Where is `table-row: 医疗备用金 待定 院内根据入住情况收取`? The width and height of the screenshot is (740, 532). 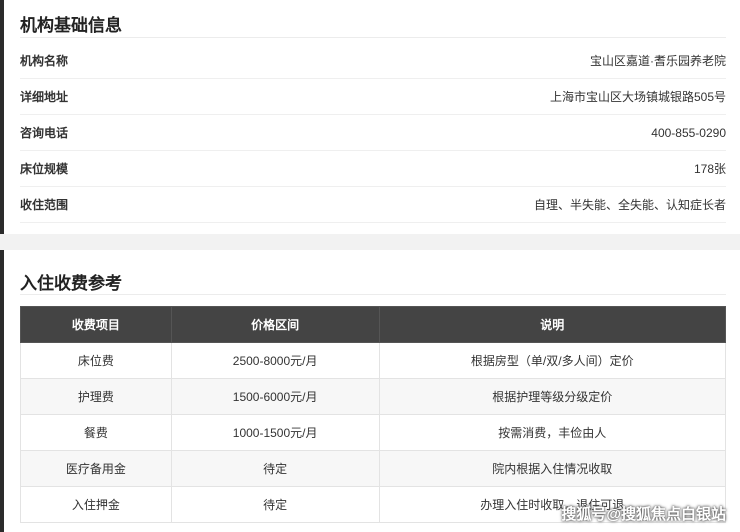
table-row: 医疗备用金 待定 院内根据入住情况收取 is located at coordinates (373, 468).